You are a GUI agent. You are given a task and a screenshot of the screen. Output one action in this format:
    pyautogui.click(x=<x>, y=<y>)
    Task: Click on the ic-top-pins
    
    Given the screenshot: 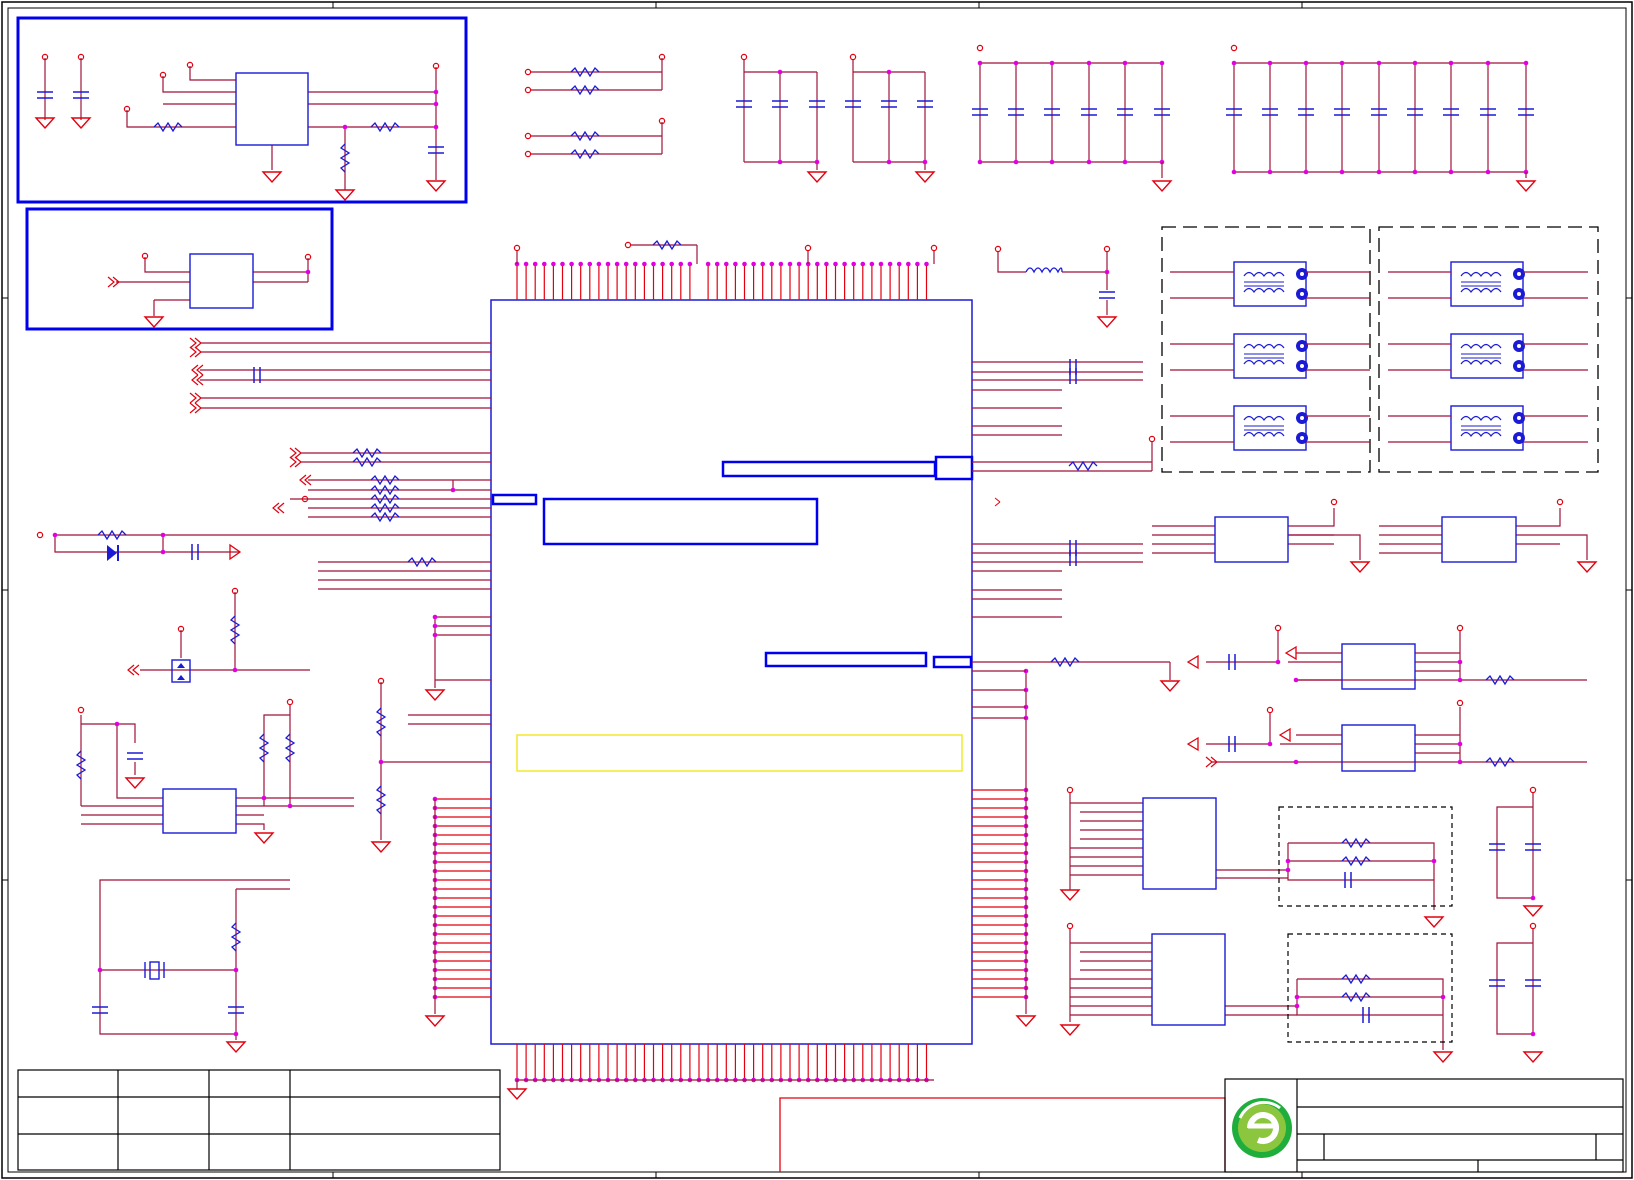 What is the action you would take?
    pyautogui.click(x=724, y=275)
    